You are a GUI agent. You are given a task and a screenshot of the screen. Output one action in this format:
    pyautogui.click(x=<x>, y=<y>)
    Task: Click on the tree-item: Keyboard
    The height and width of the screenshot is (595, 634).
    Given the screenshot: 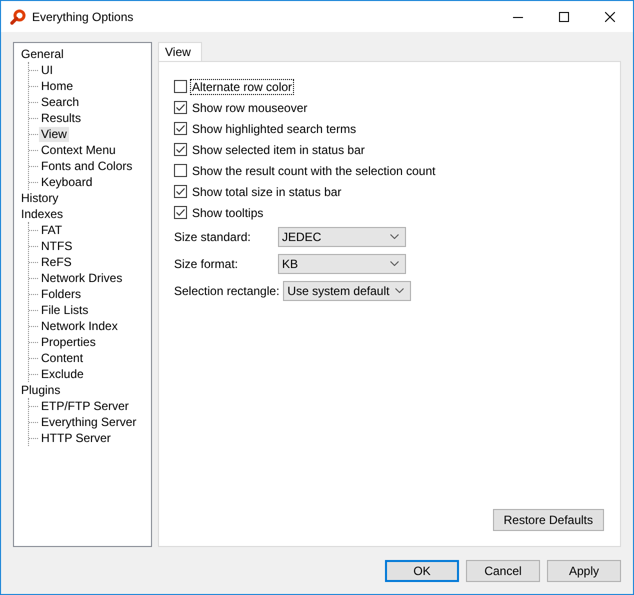 What is the action you would take?
    pyautogui.click(x=66, y=182)
    